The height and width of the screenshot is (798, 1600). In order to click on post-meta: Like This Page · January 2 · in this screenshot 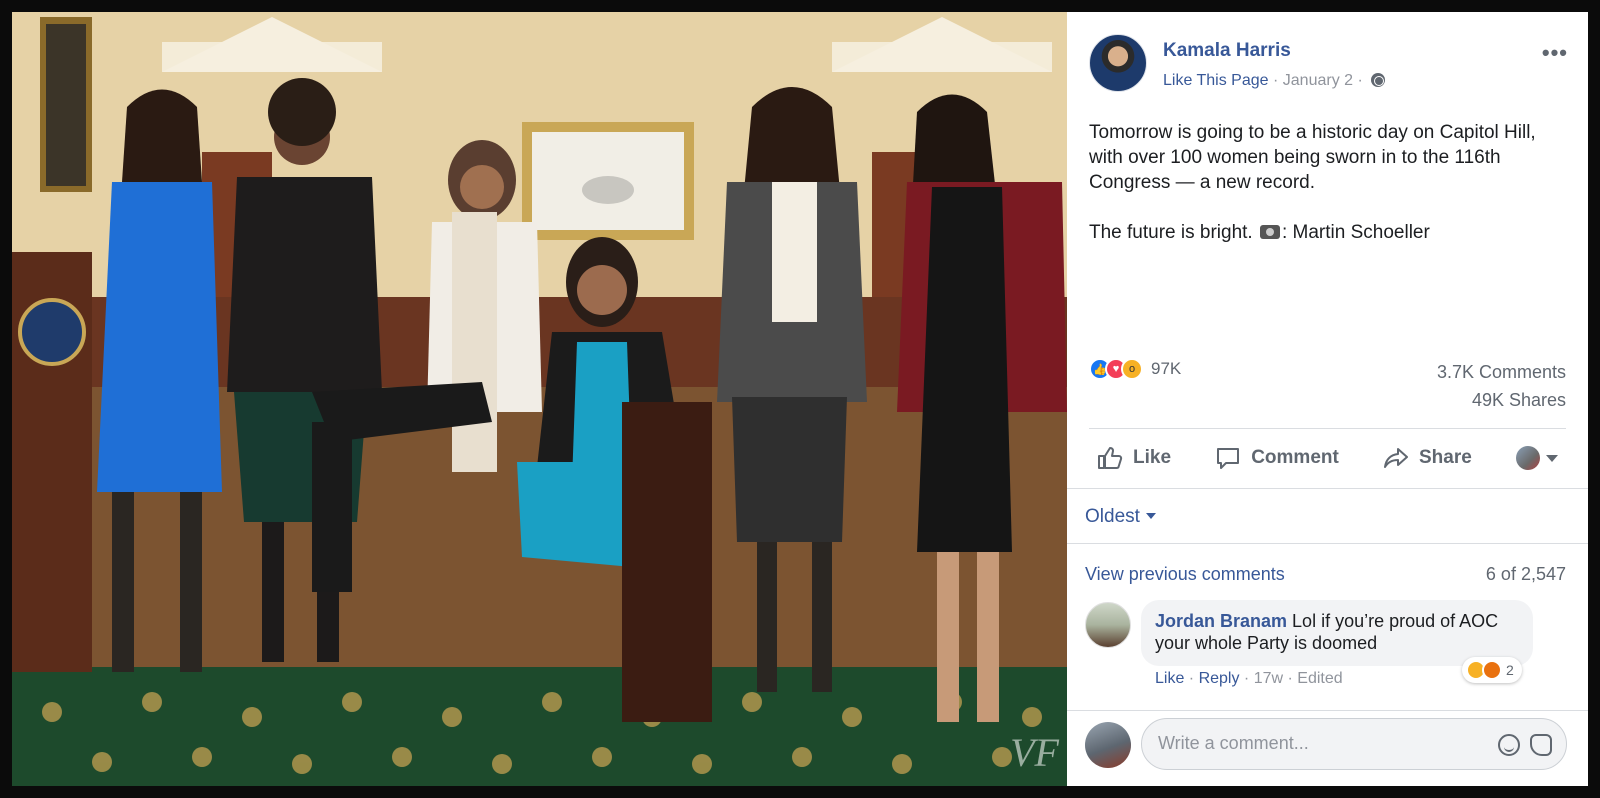, I will do `click(1274, 81)`.